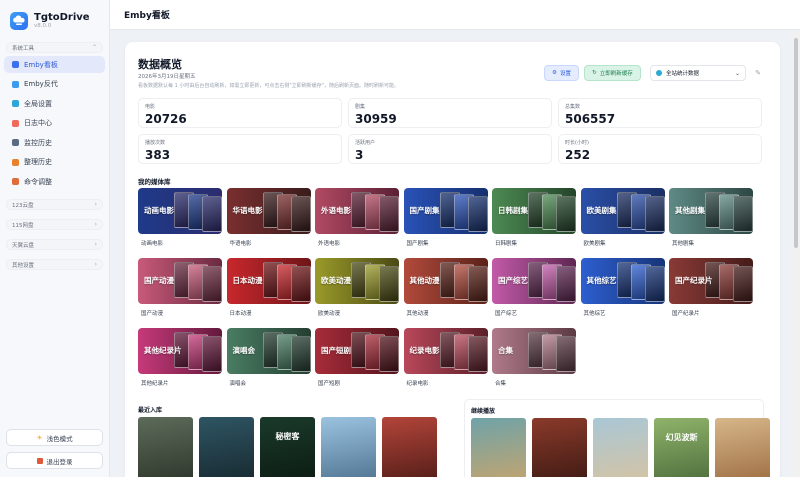 This screenshot has width=800, height=477. I want to click on media-cover: 秘密客, so click(287, 447).